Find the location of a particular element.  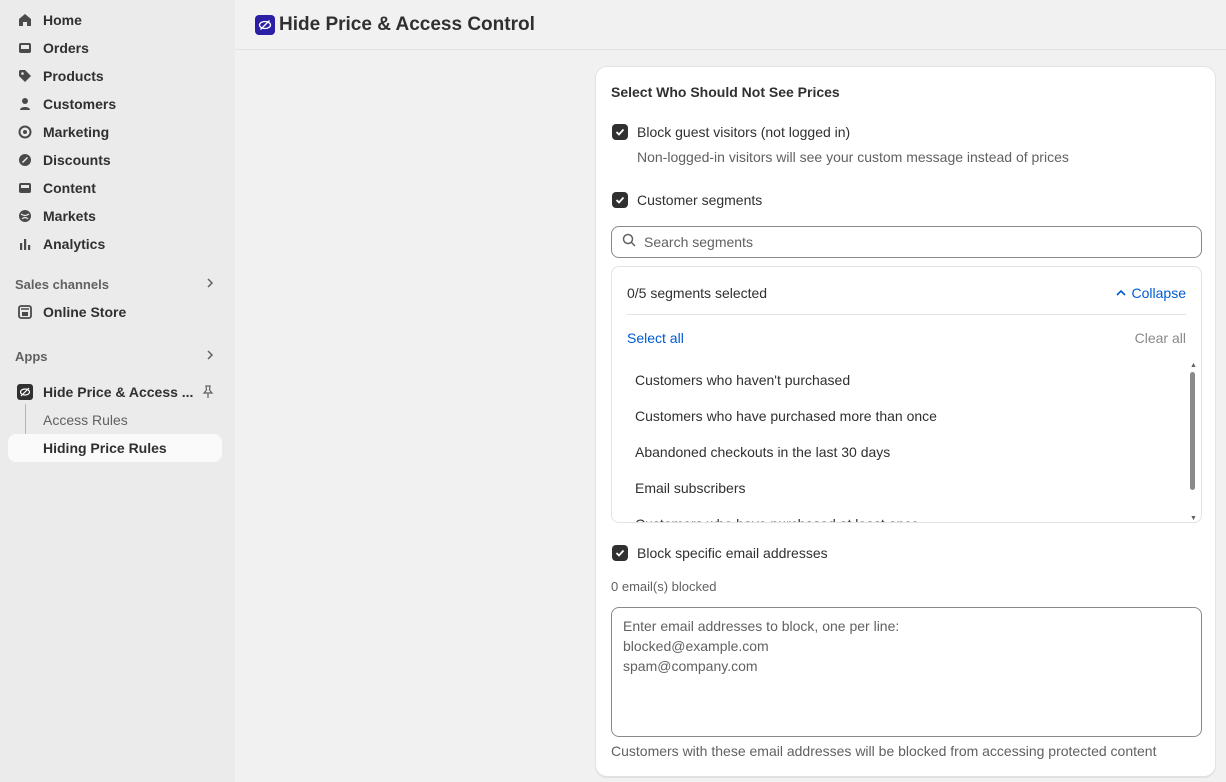

emails-count: 0 email(s) blocked is located at coordinates (664, 586).